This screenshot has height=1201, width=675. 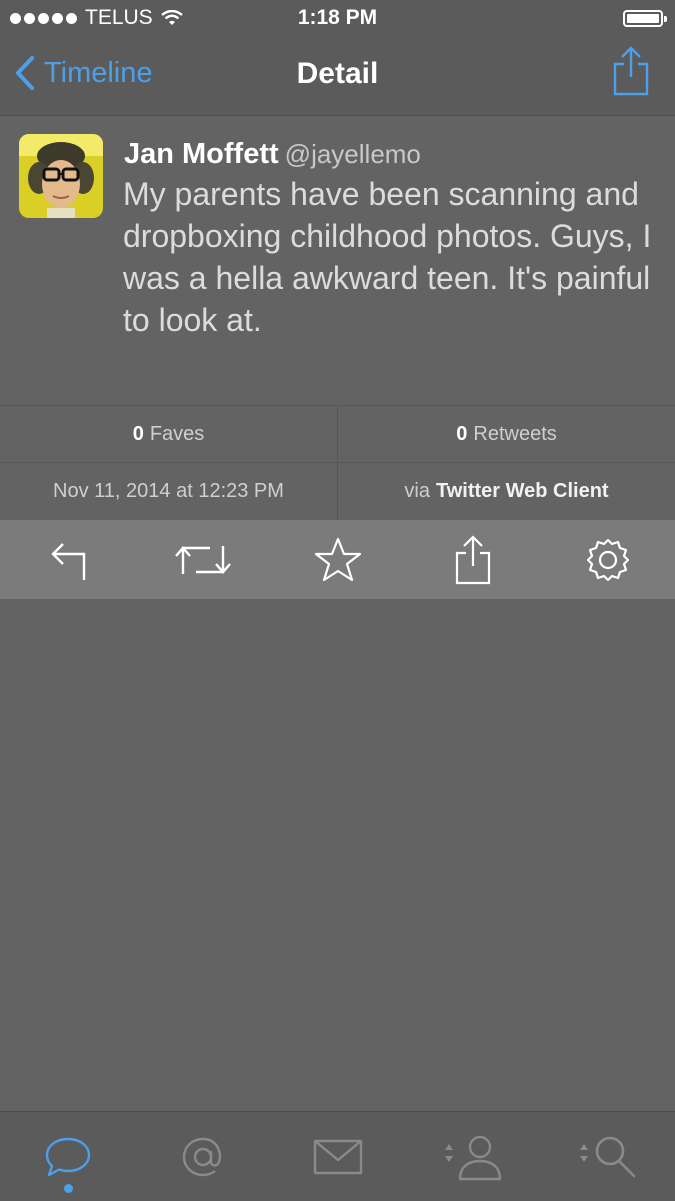 I want to click on via-prefix: via, so click(x=417, y=491).